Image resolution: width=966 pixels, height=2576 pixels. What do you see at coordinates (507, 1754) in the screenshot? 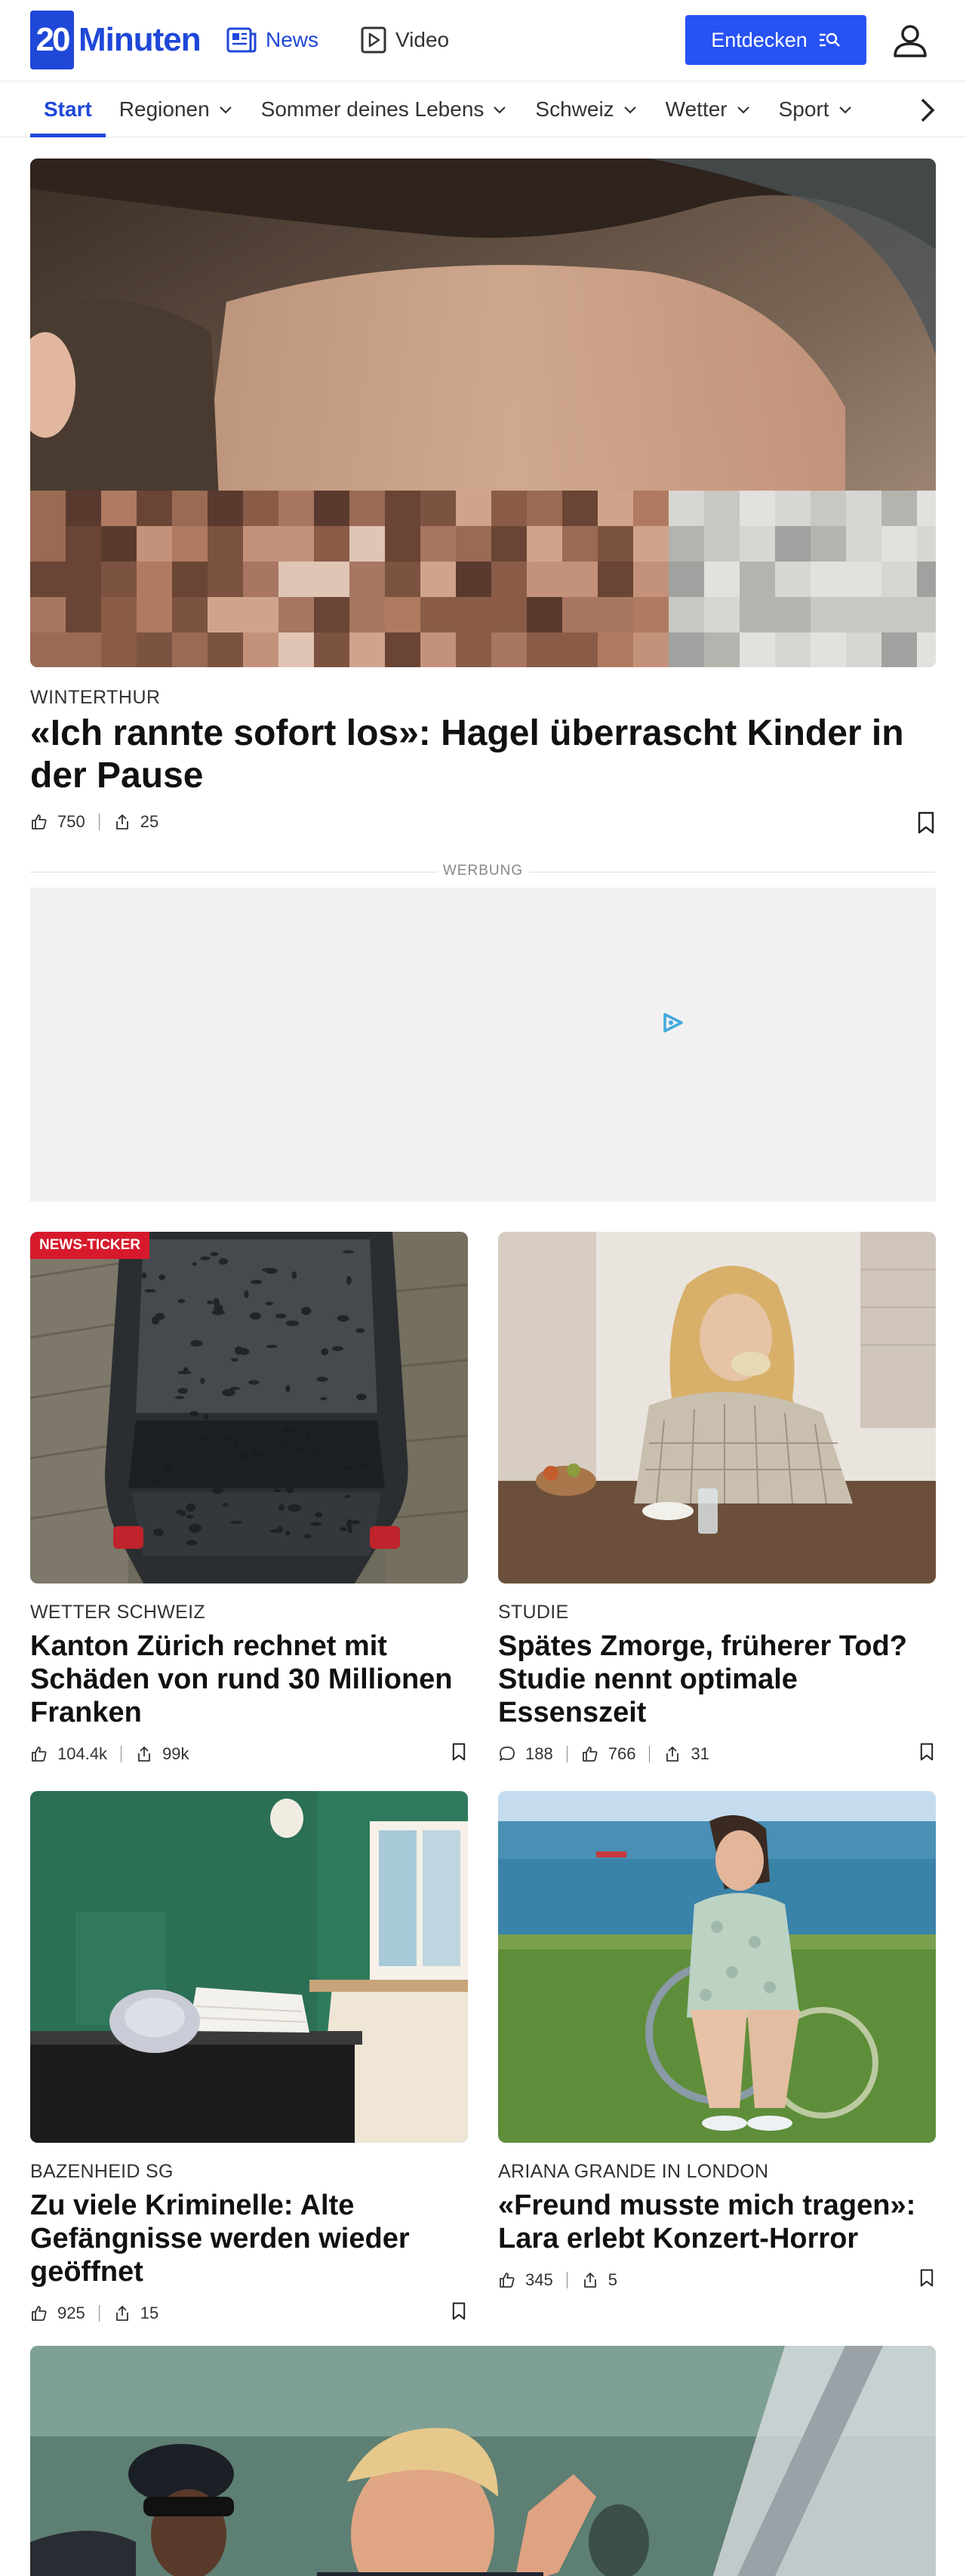
I see `comment-icon` at bounding box center [507, 1754].